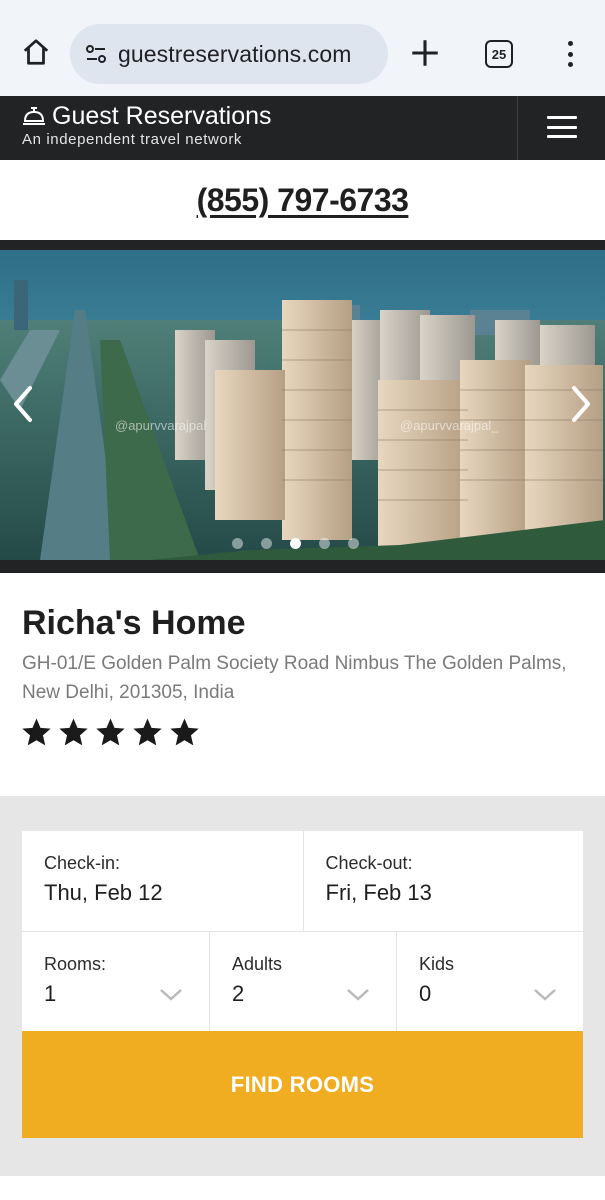  I want to click on checkin-value: Thu, Feb 12, so click(103, 892).